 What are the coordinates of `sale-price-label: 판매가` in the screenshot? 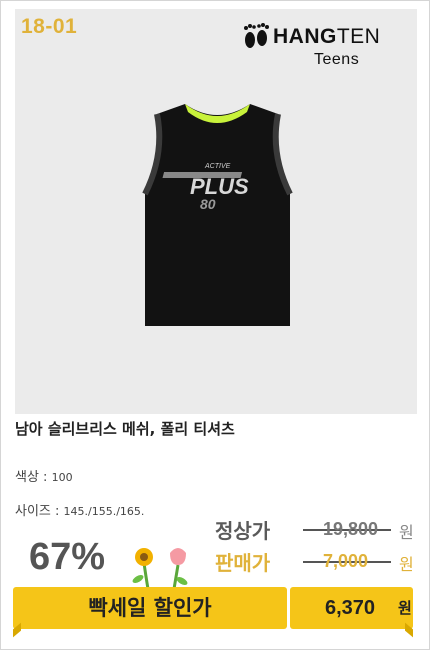 It's located at (243, 563).